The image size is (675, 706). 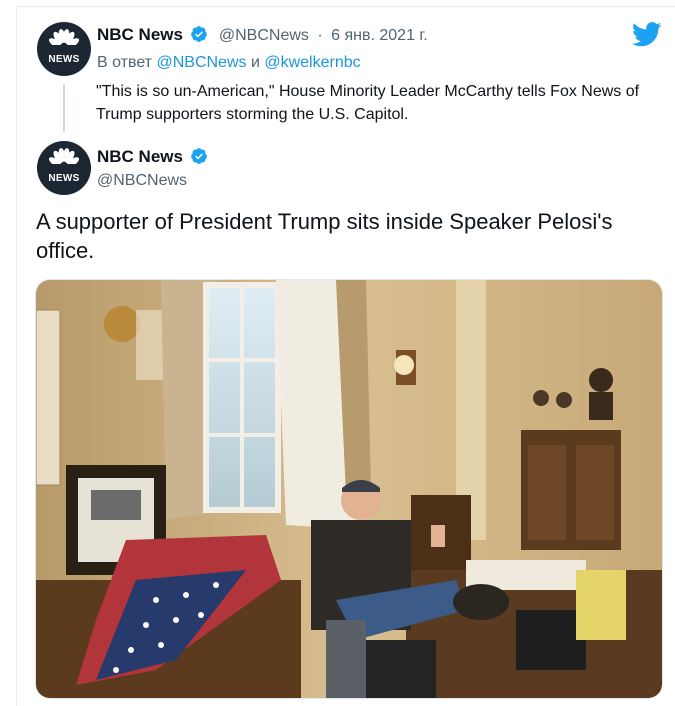 I want to click on main-tweet-header: NBC News, so click(x=152, y=157).